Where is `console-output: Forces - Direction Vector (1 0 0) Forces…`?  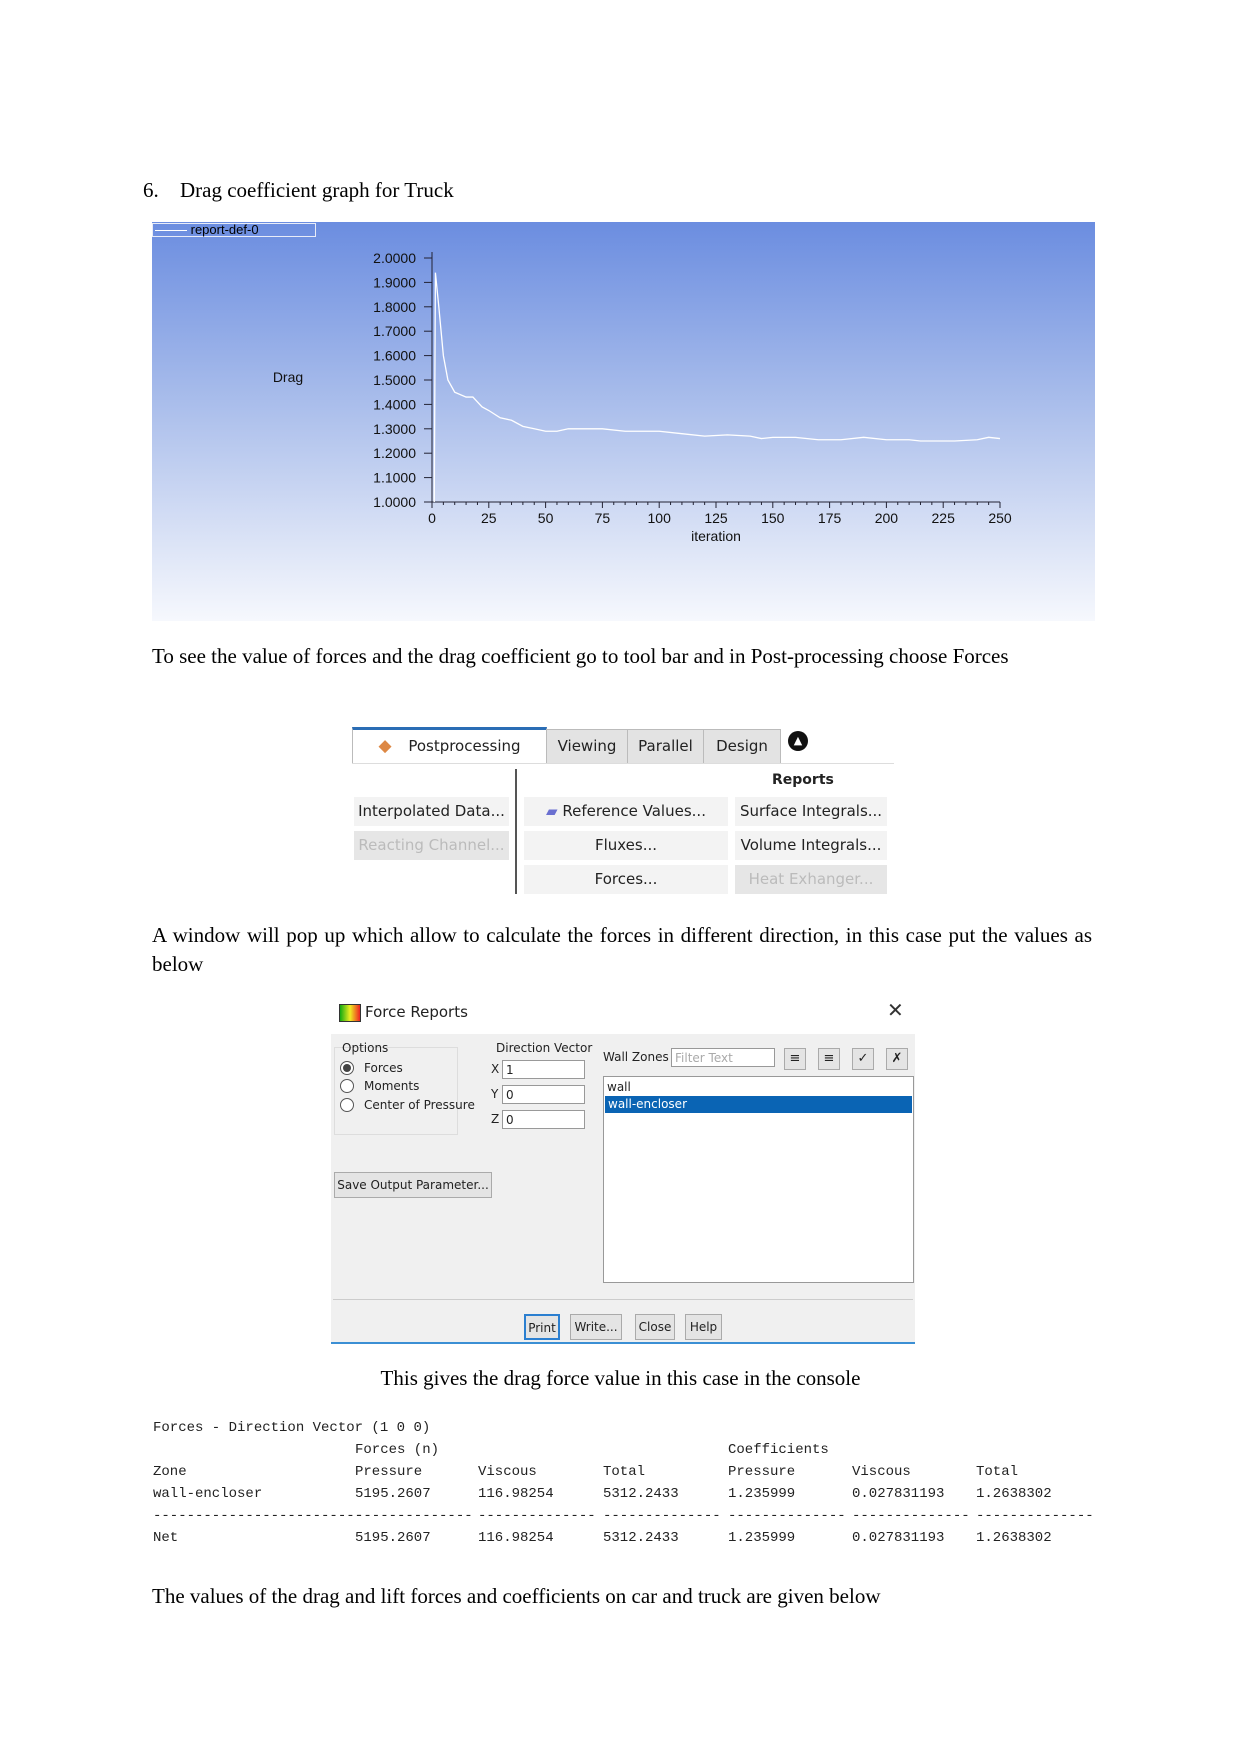
console-output: Forces - Direction Vector (1 0 0) Forces… is located at coordinates (625, 1486).